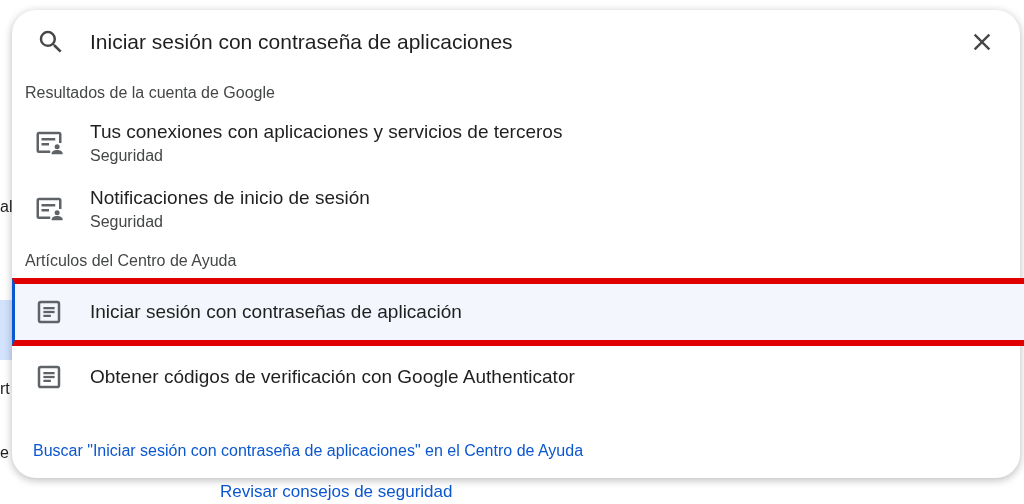 The width and height of the screenshot is (1024, 504). Describe the element at coordinates (516, 209) in the screenshot. I see `search-result: Notificaciones de inicio de sesión Seguridad` at that location.